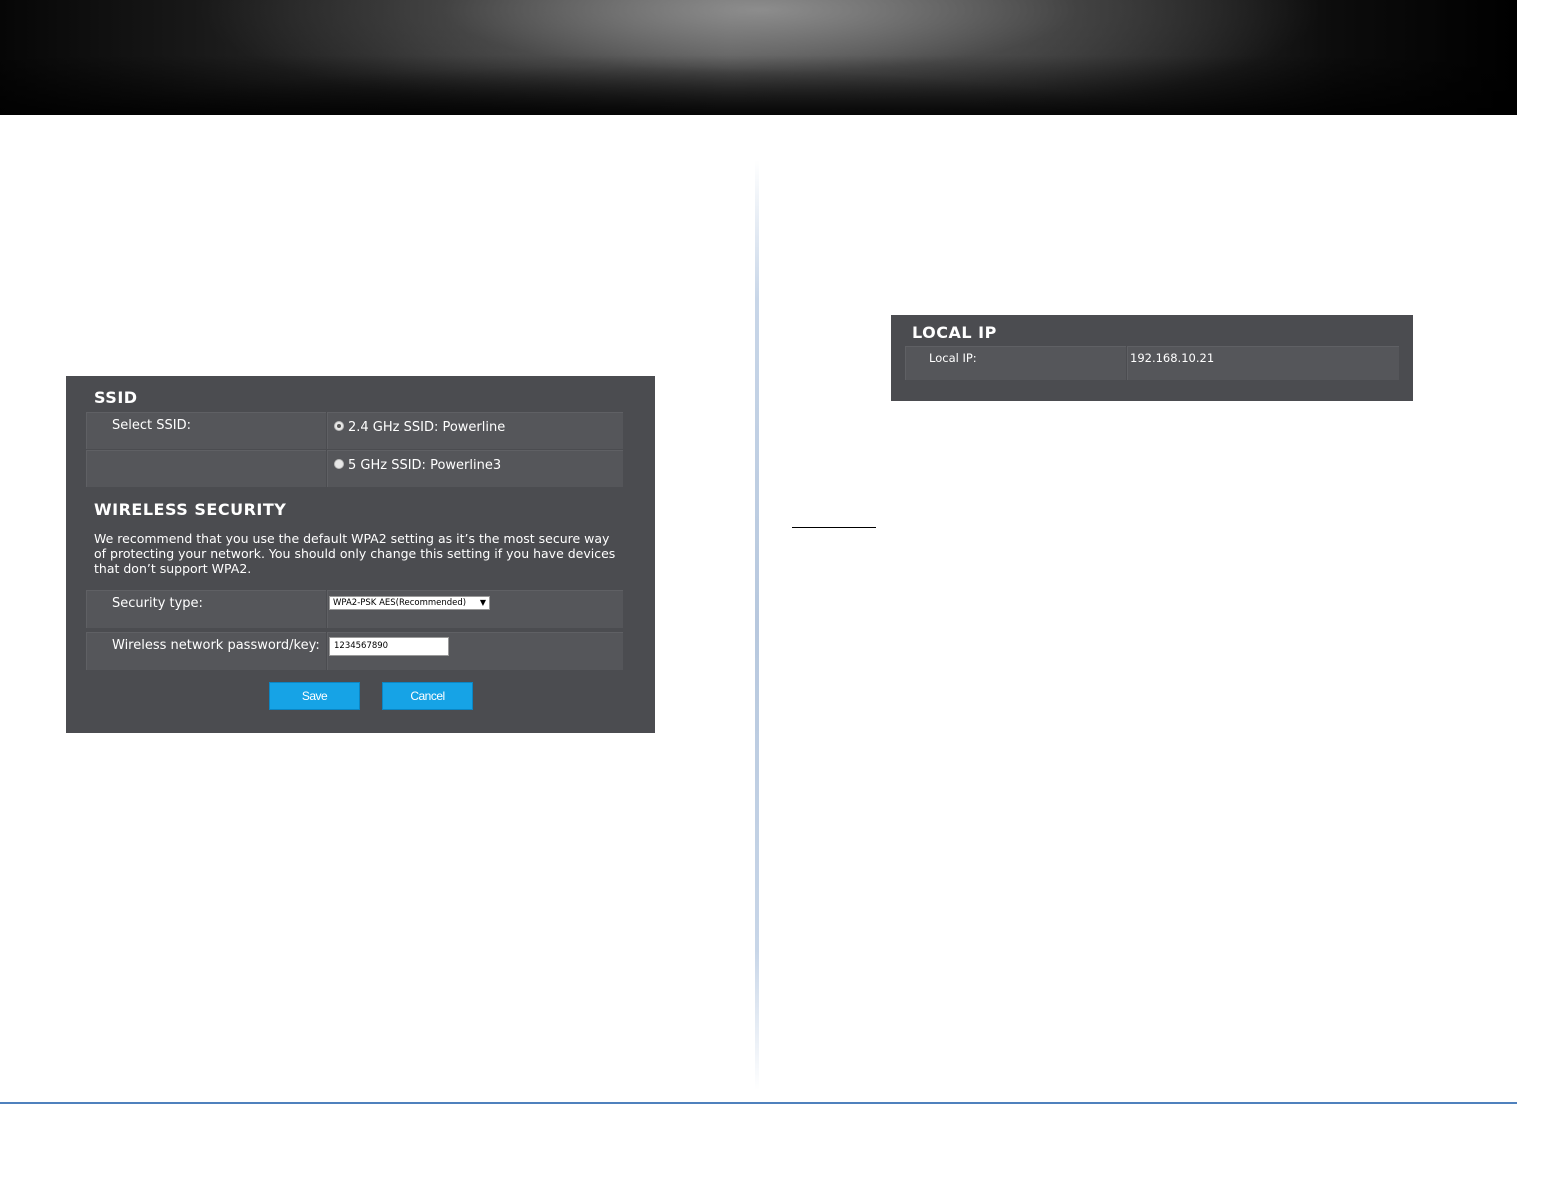 The image size is (1548, 1200). What do you see at coordinates (953, 358) in the screenshot?
I see `local-ip-label: Local IP:` at bounding box center [953, 358].